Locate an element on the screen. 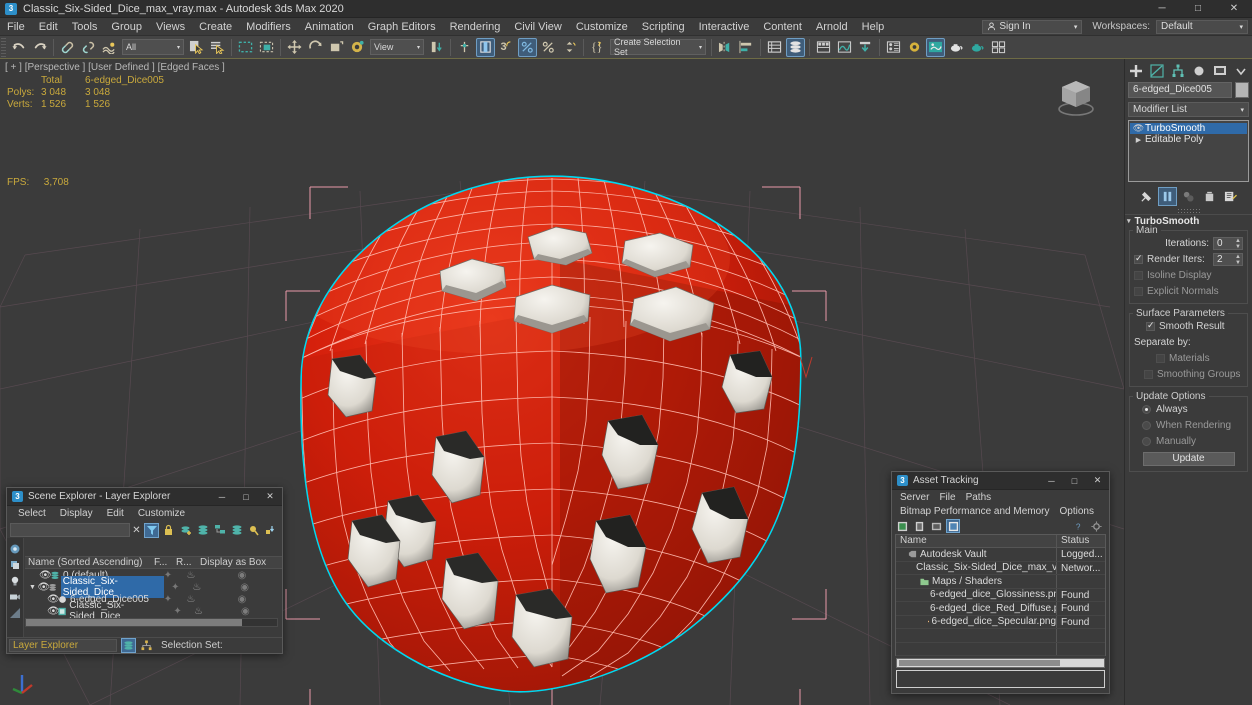 Image resolution: width=1252 pixels, height=705 pixels. menu-file: File is located at coordinates (16, 27).